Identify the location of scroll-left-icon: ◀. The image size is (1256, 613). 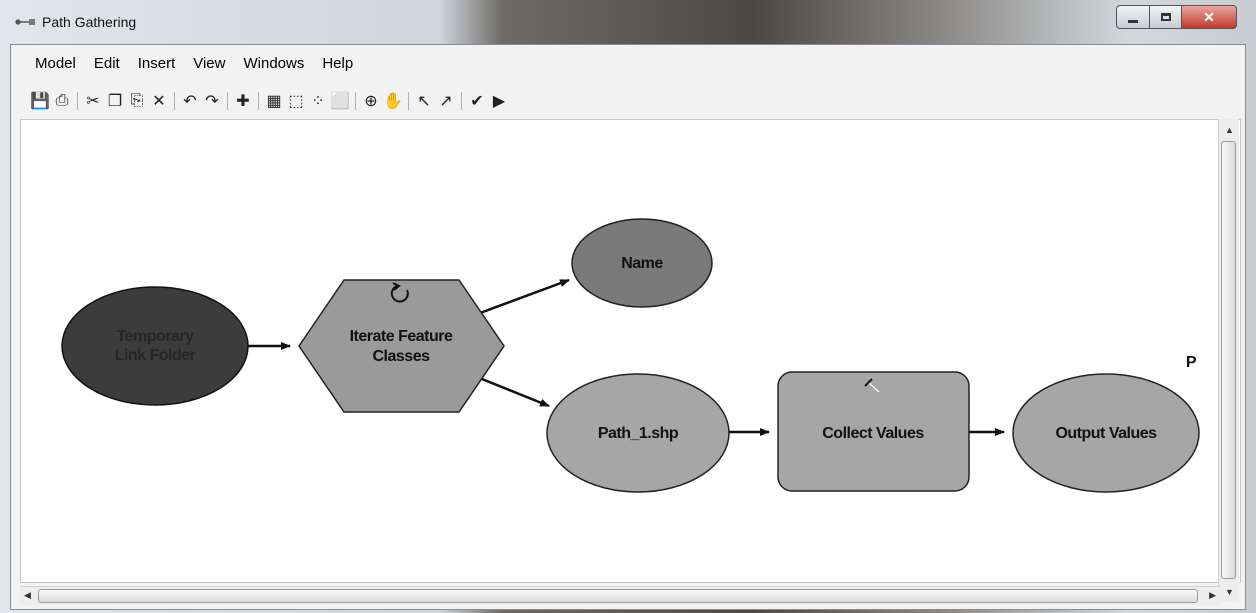
(27, 595).